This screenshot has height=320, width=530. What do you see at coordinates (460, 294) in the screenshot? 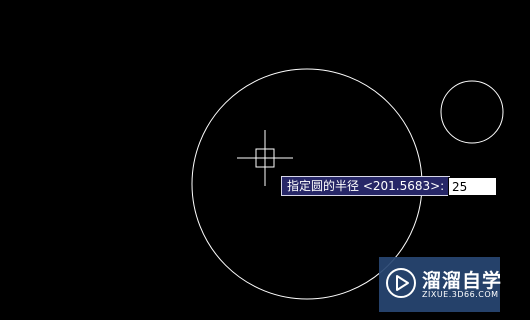
I see `watermark-url: ZIXUE.3D66.COM` at bounding box center [460, 294].